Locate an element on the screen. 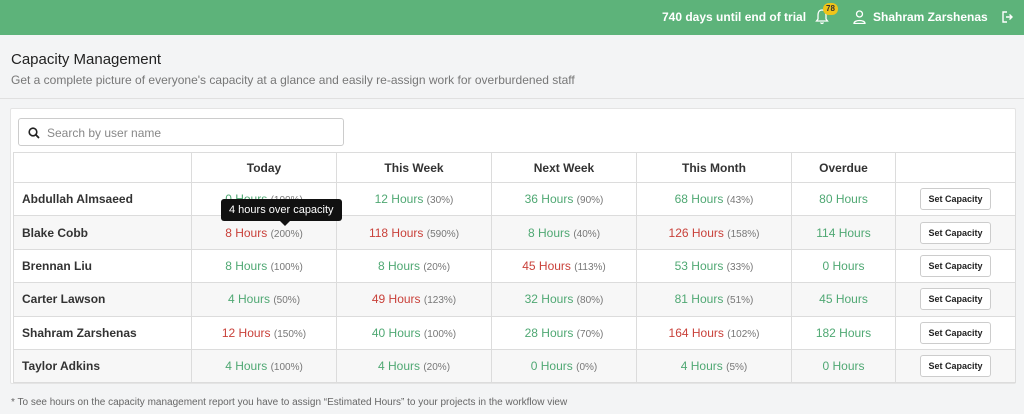 The width and height of the screenshot is (1024, 414). search-box is located at coordinates (181, 132).